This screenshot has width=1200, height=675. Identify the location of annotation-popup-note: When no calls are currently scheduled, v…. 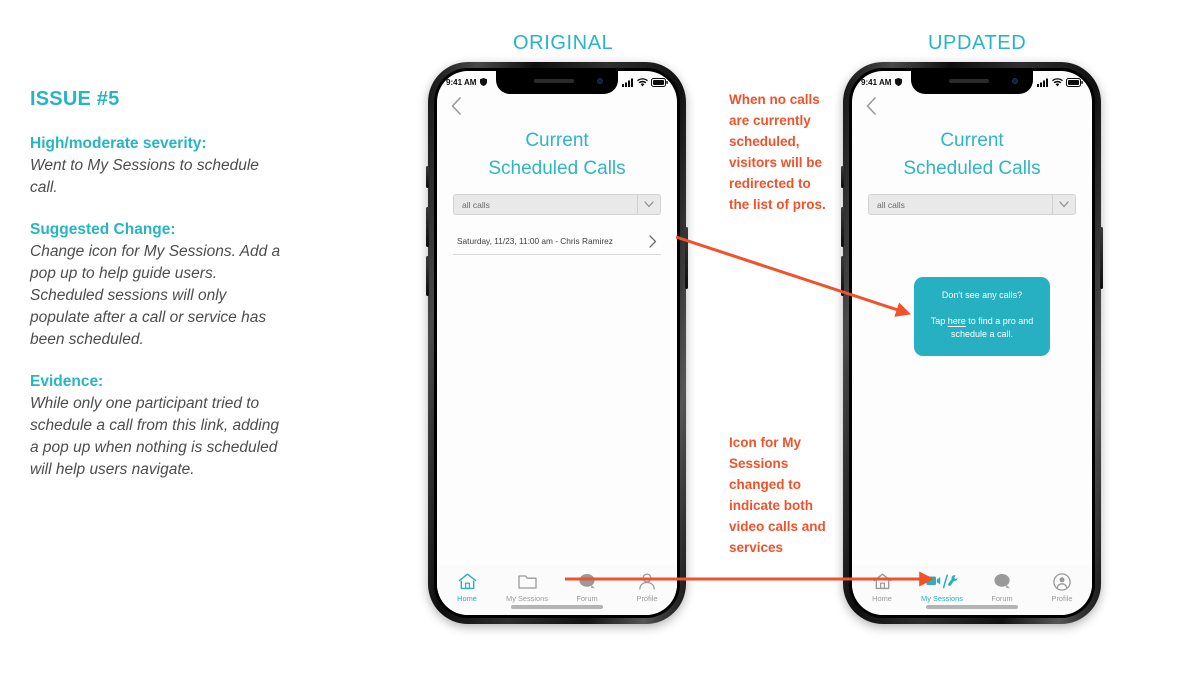
(777, 152).